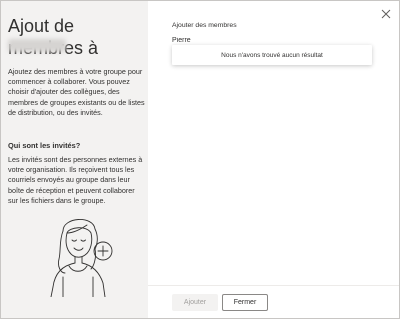 This screenshot has height=319, width=400. What do you see at coordinates (245, 302) in the screenshot?
I see `close-button: Fermer` at bounding box center [245, 302].